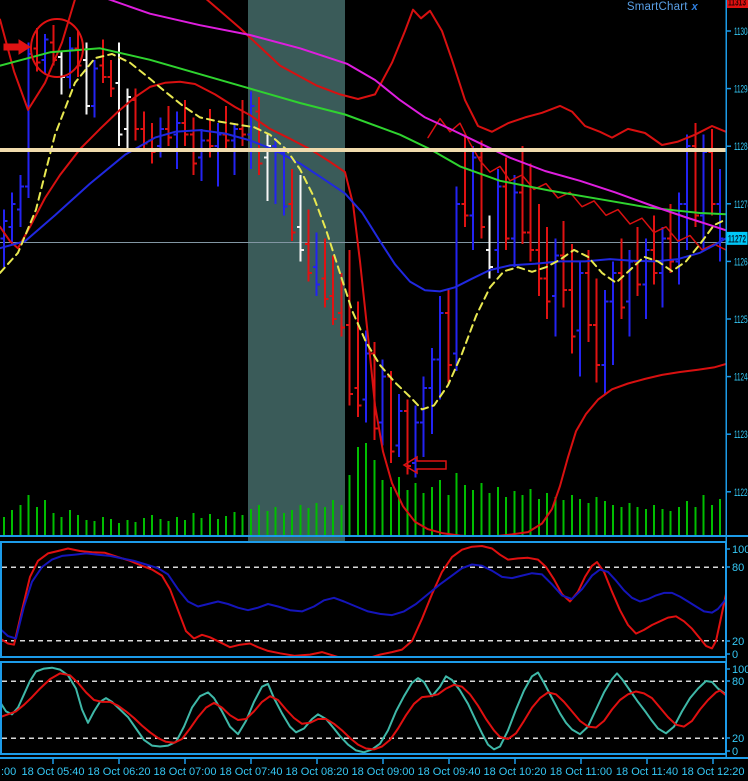 This screenshot has height=781, width=748. What do you see at coordinates (741, 320) in the screenshot?
I see `price-tick-label: 11258` at bounding box center [741, 320].